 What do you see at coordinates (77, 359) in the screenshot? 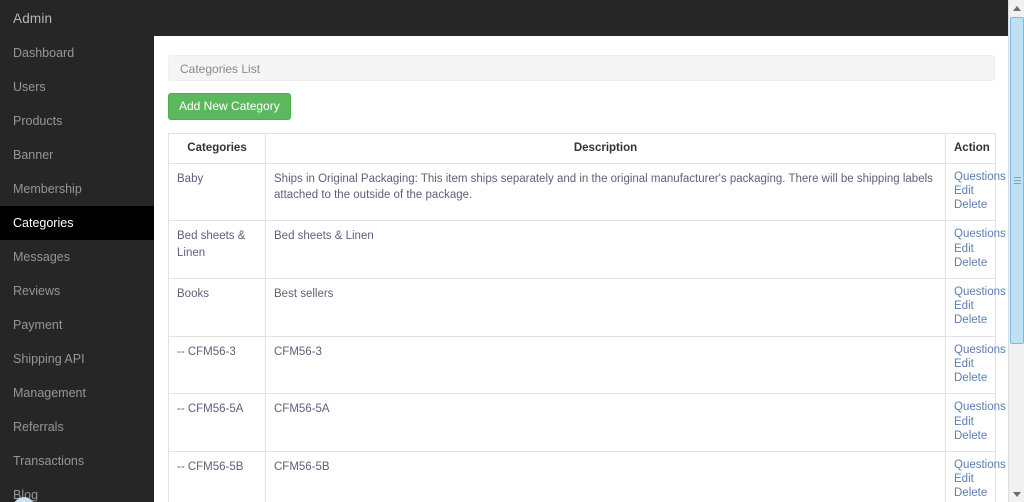
I see `sidebar-item-shipping-api: Shipping API` at bounding box center [77, 359].